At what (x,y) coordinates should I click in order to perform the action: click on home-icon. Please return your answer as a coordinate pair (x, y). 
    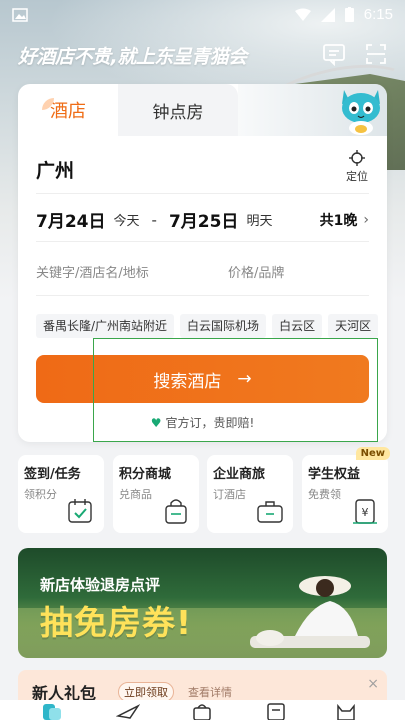
    Looking at the image, I should click on (52, 711).